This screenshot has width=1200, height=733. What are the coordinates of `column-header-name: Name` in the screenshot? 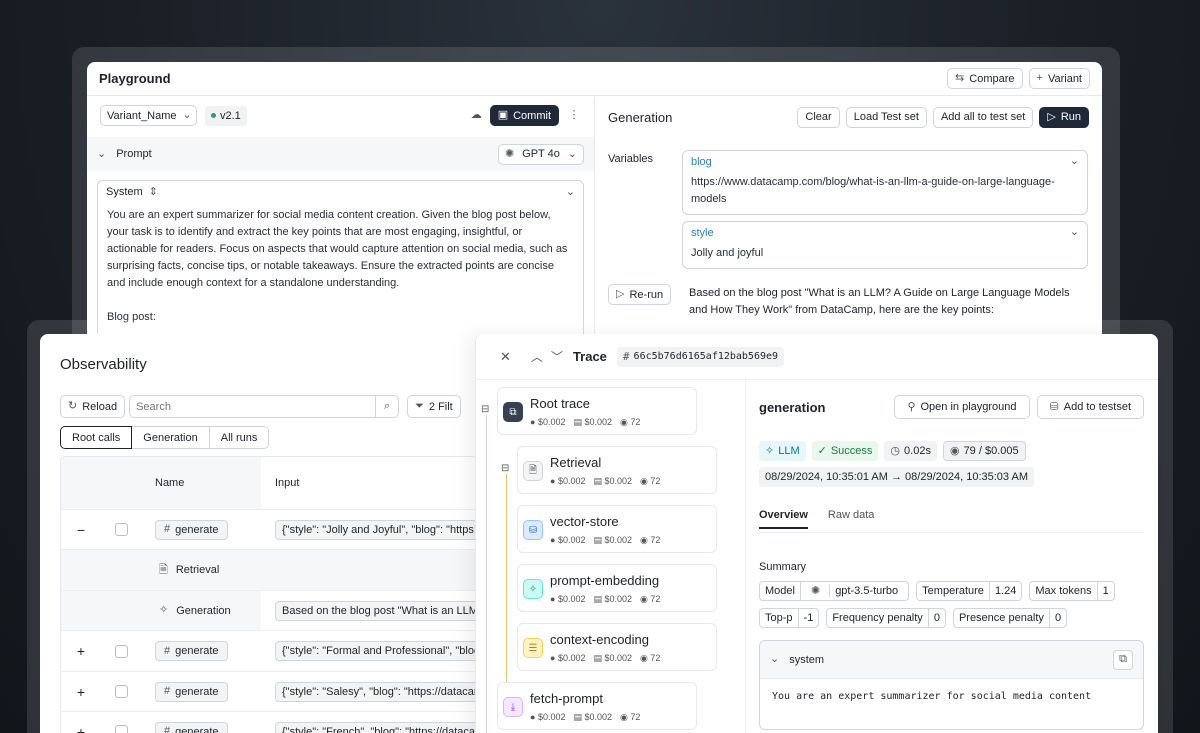 It's located at (201, 483).